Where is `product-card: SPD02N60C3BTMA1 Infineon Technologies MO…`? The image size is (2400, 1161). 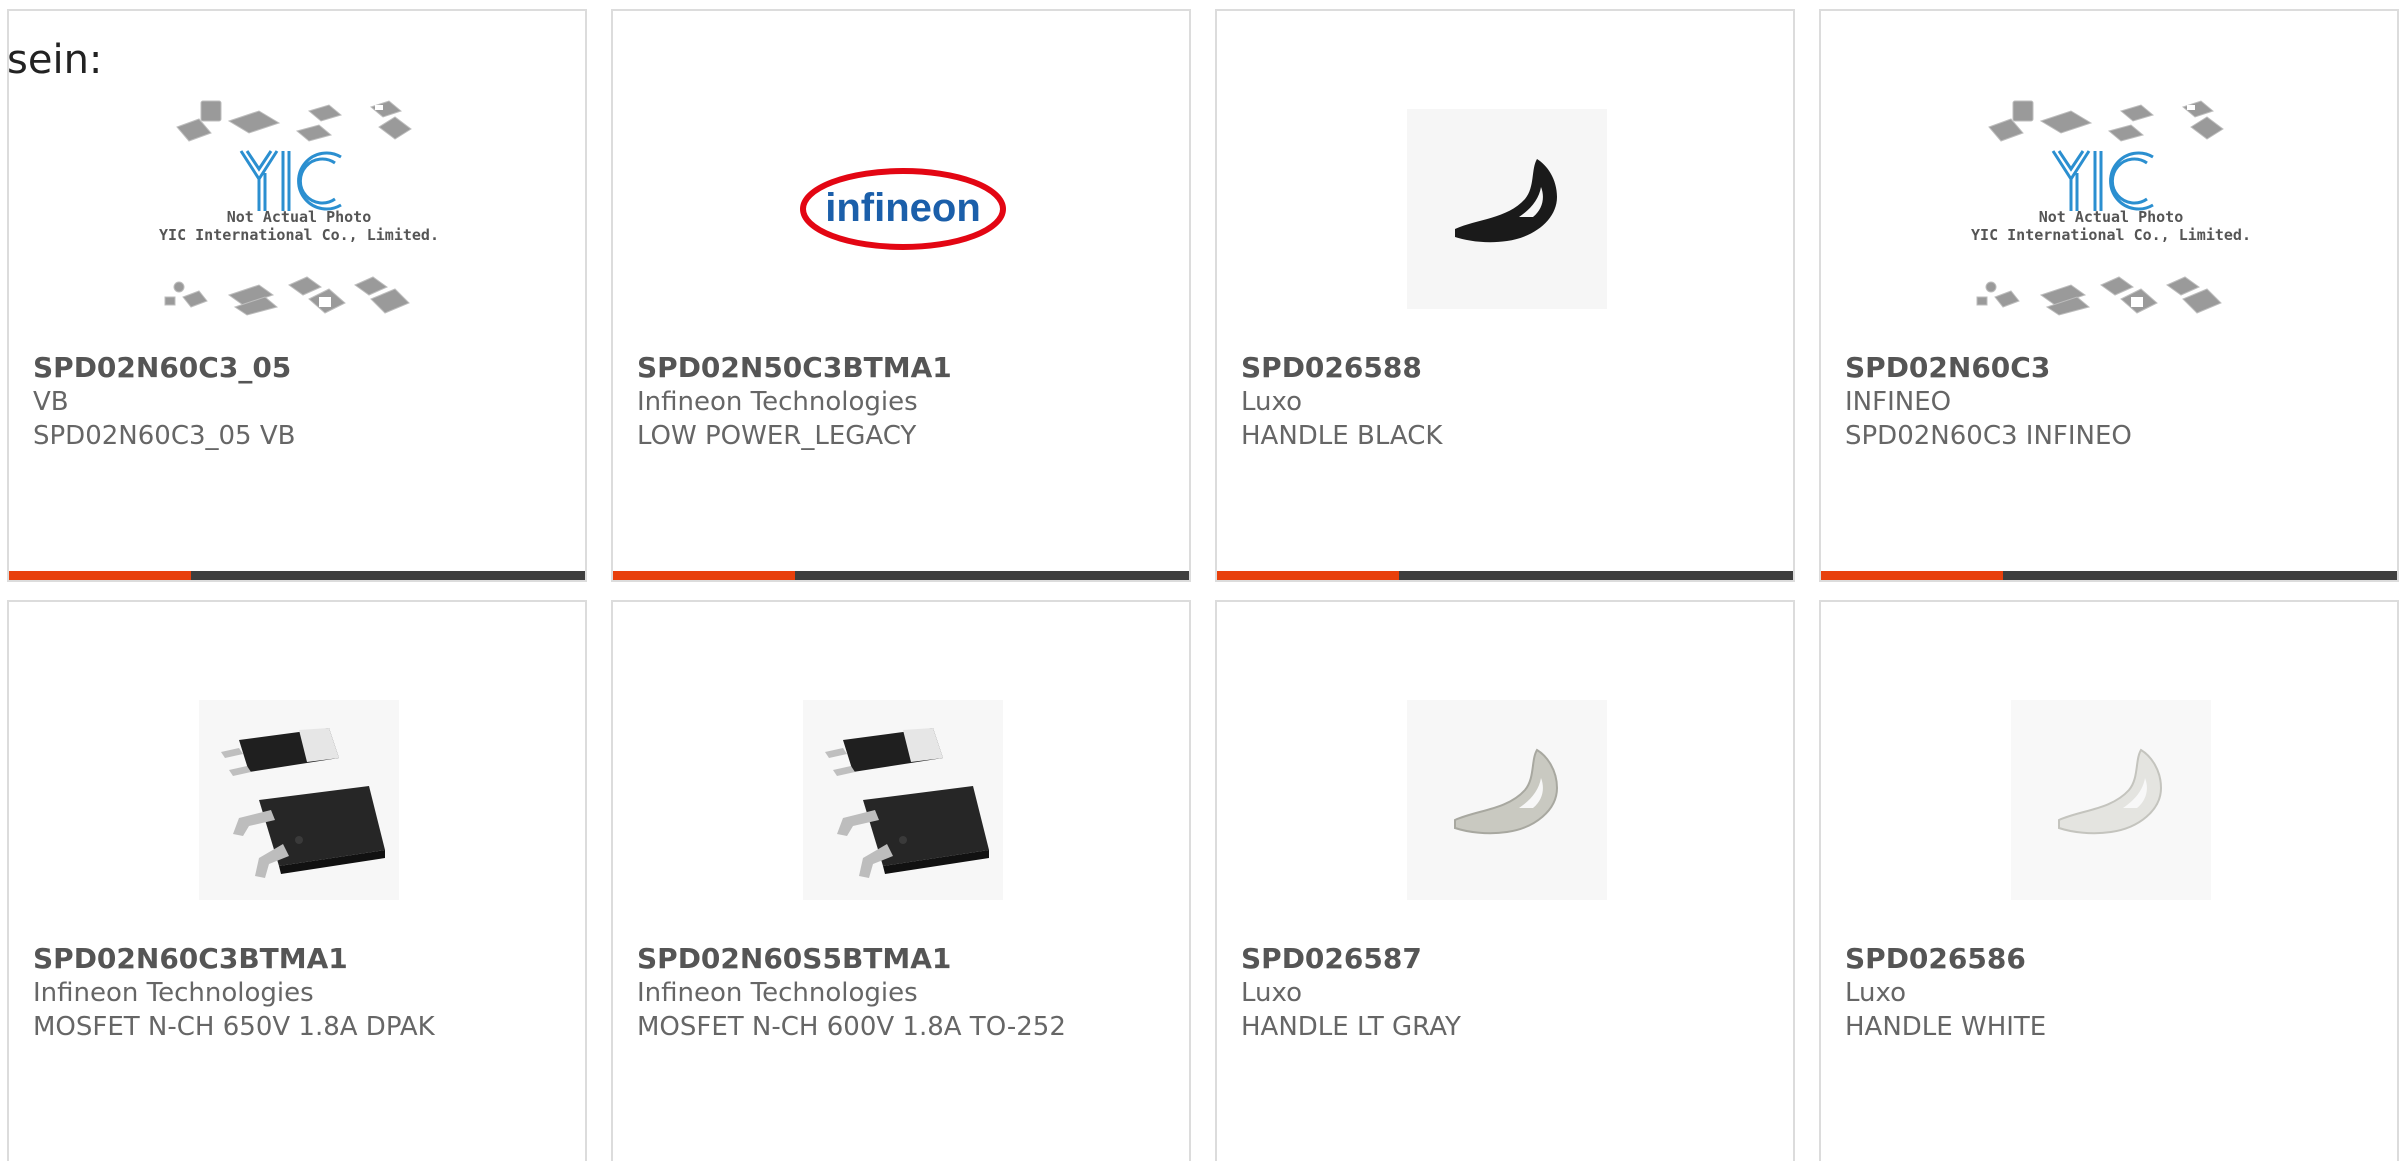
product-card: SPD02N60C3BTMA1 Infineon Technologies MO… is located at coordinates (297, 880).